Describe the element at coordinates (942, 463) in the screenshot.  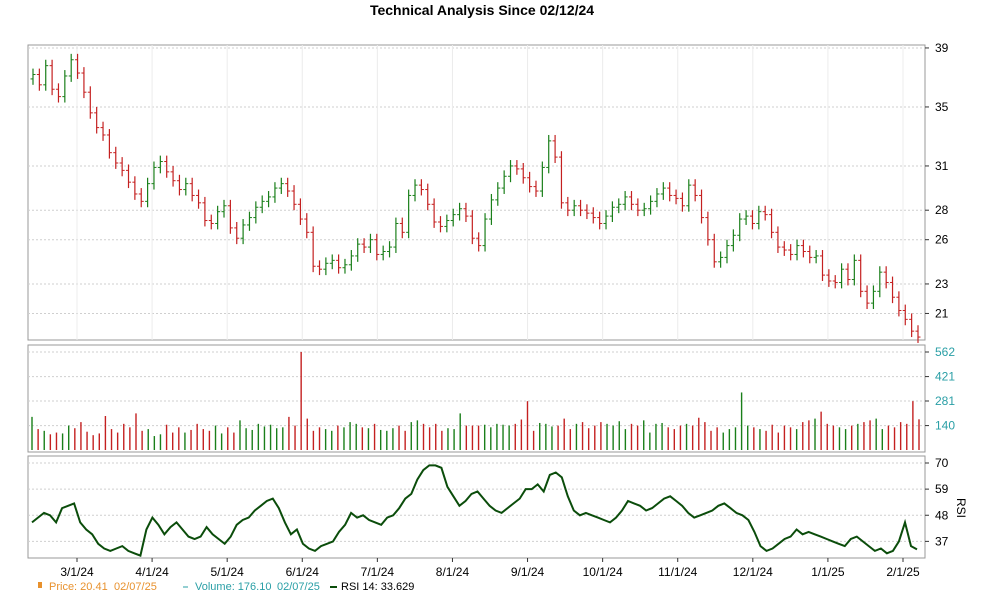
I see `rsi-tick-label: 70` at that location.